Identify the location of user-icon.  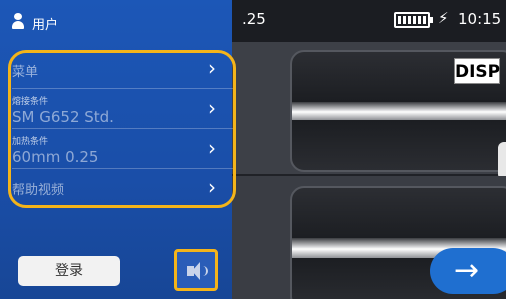
(18, 21).